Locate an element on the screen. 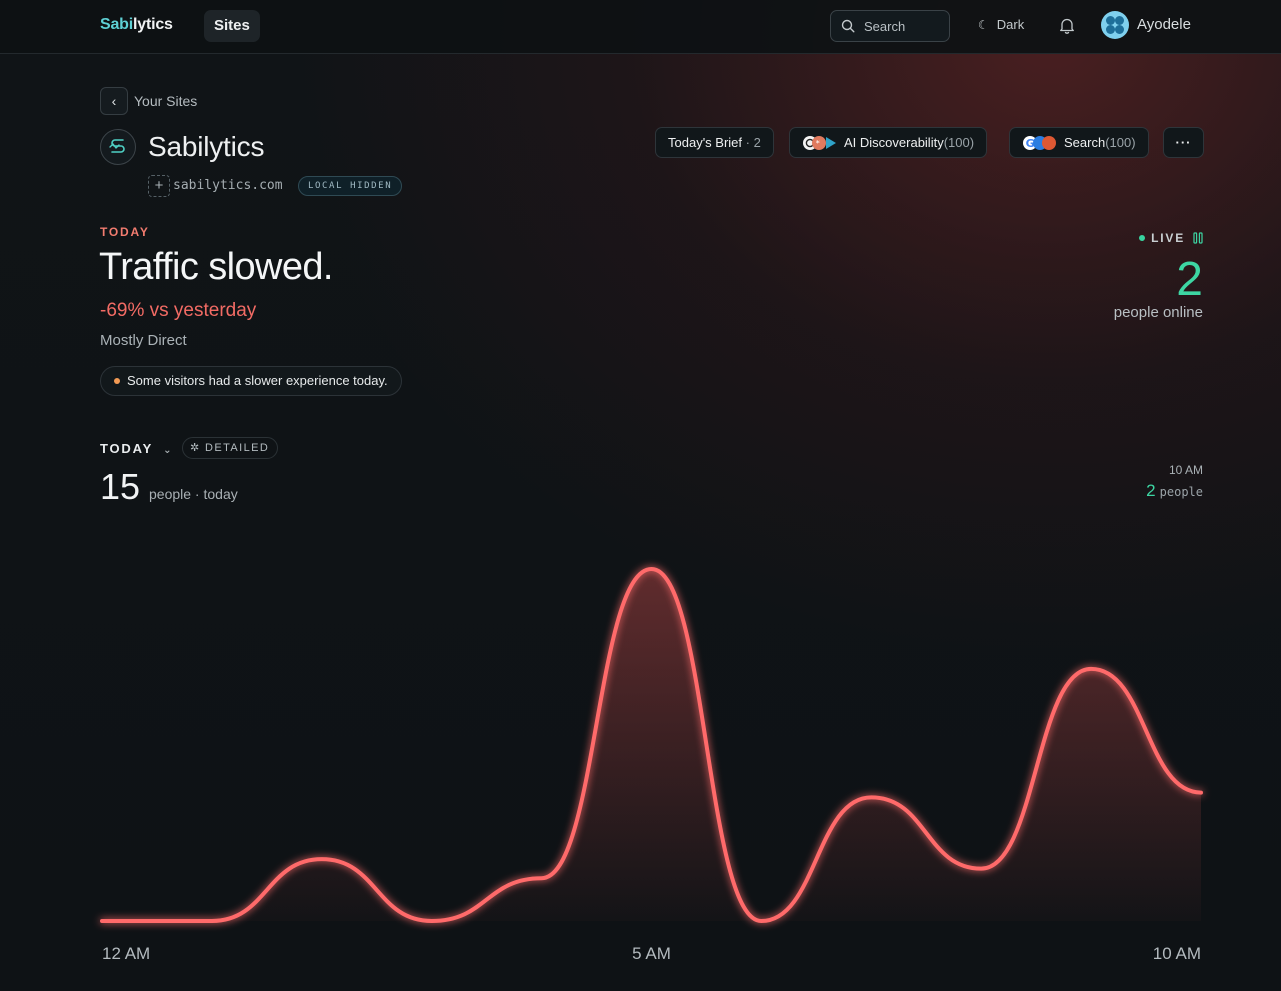 This screenshot has height=991, width=1281. ai-discoverability-label: AI Discoverability is located at coordinates (894, 142).